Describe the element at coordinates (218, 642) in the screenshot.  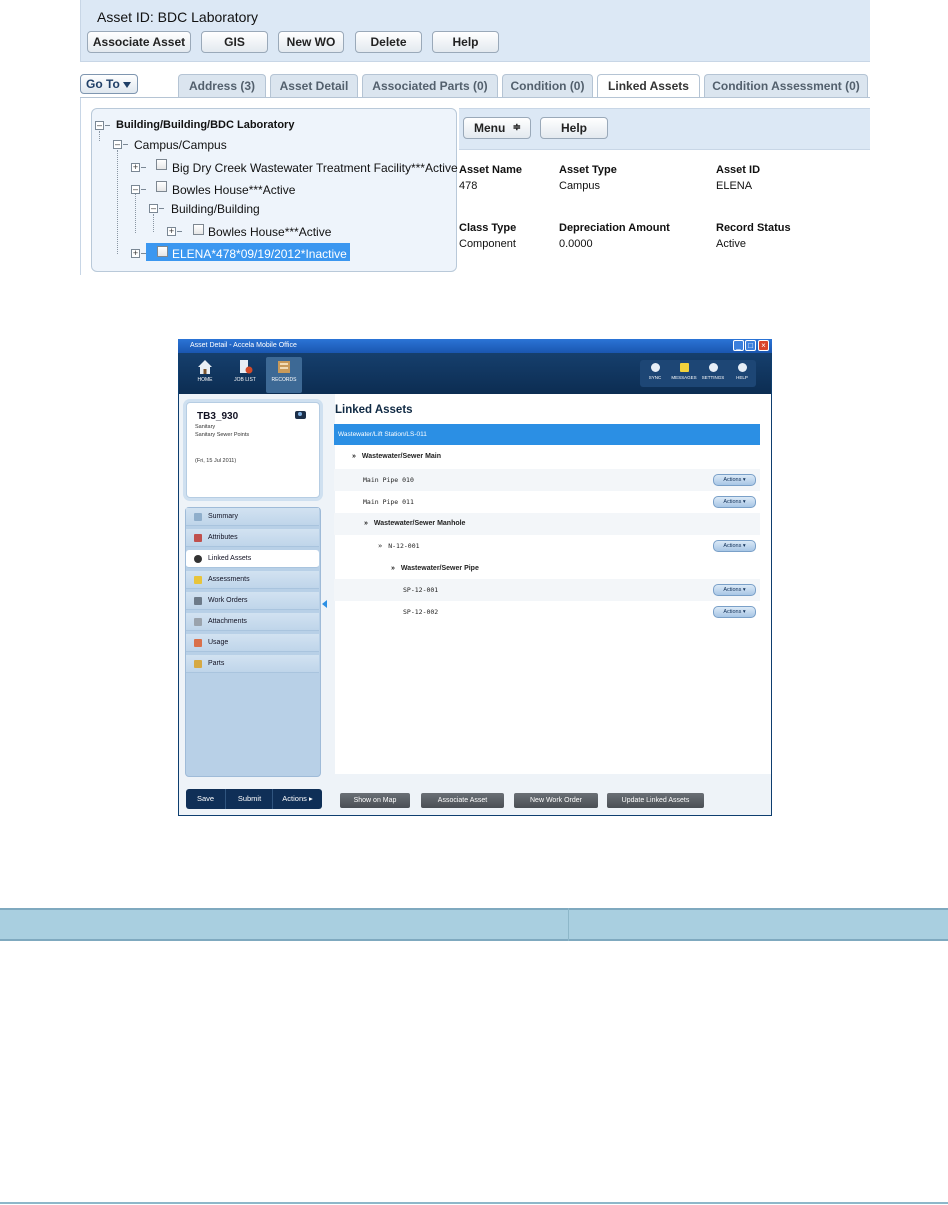
I see `sidebar-item-label: Usage` at that location.